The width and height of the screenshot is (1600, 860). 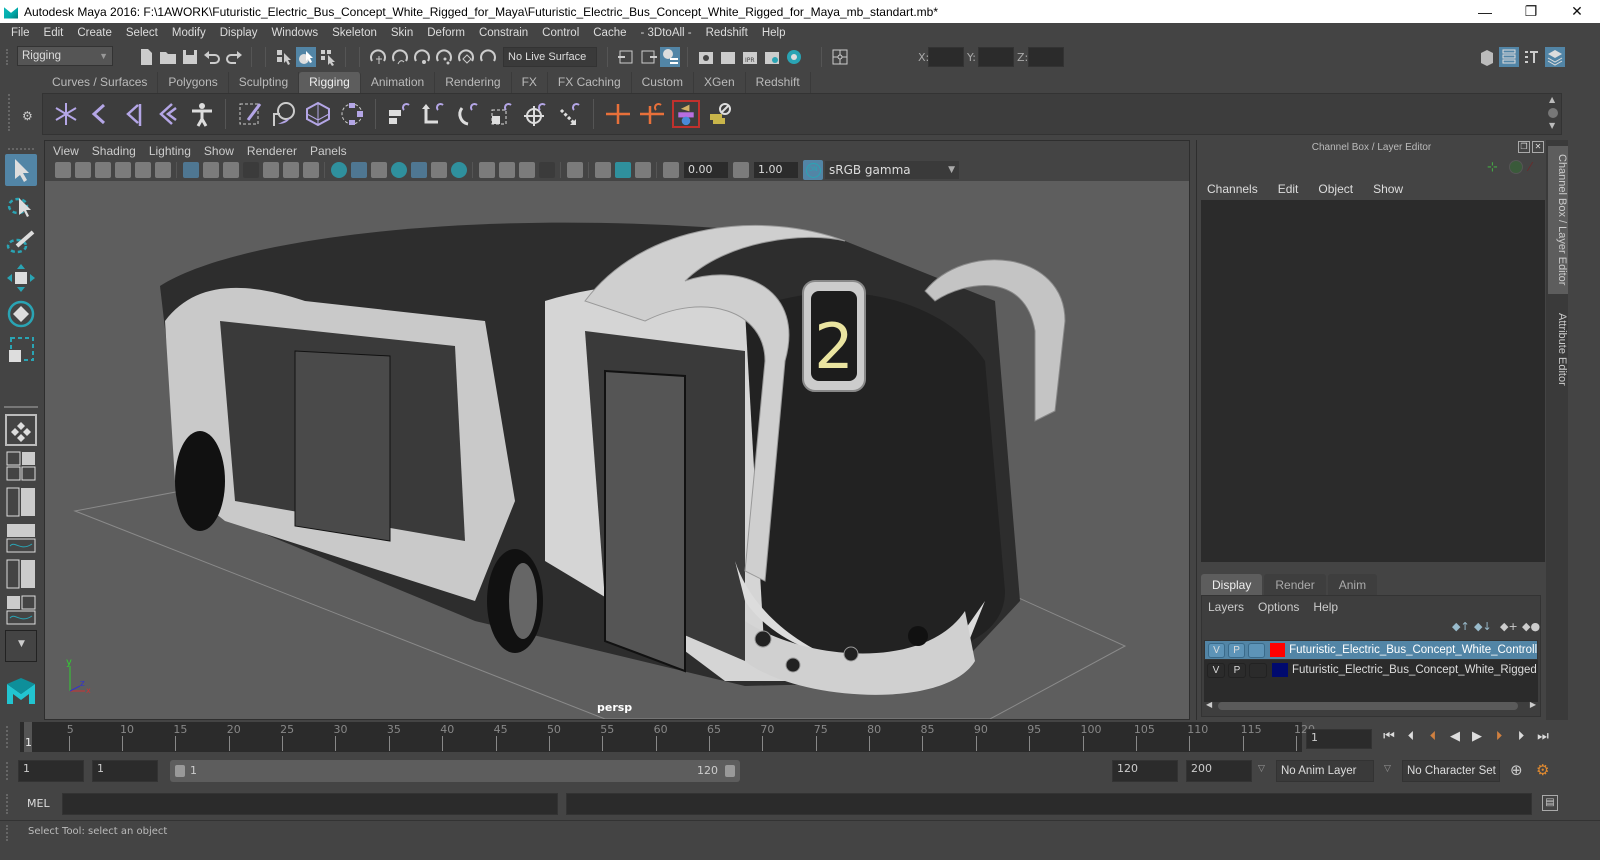 I want to click on y-field, so click(x=996, y=57).